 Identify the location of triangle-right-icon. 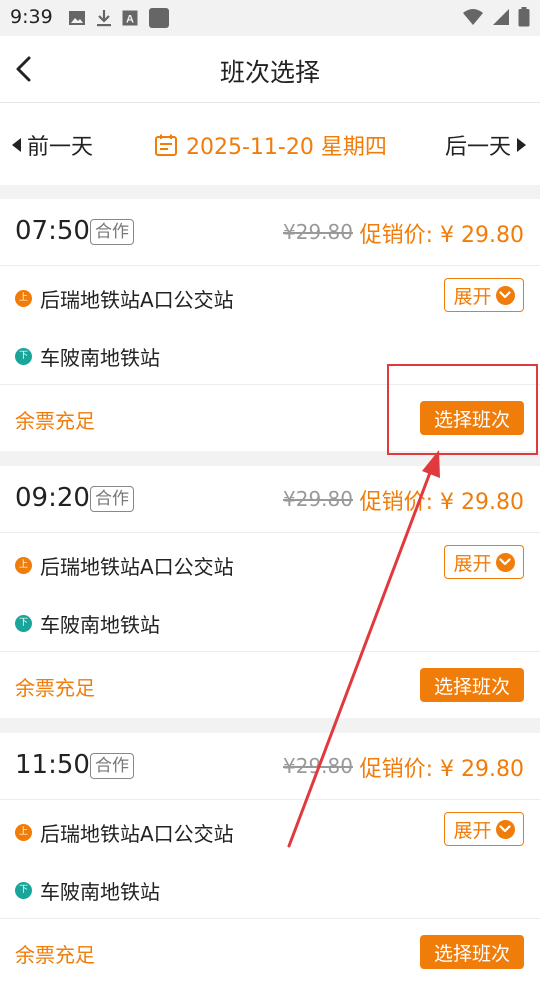
(521, 145).